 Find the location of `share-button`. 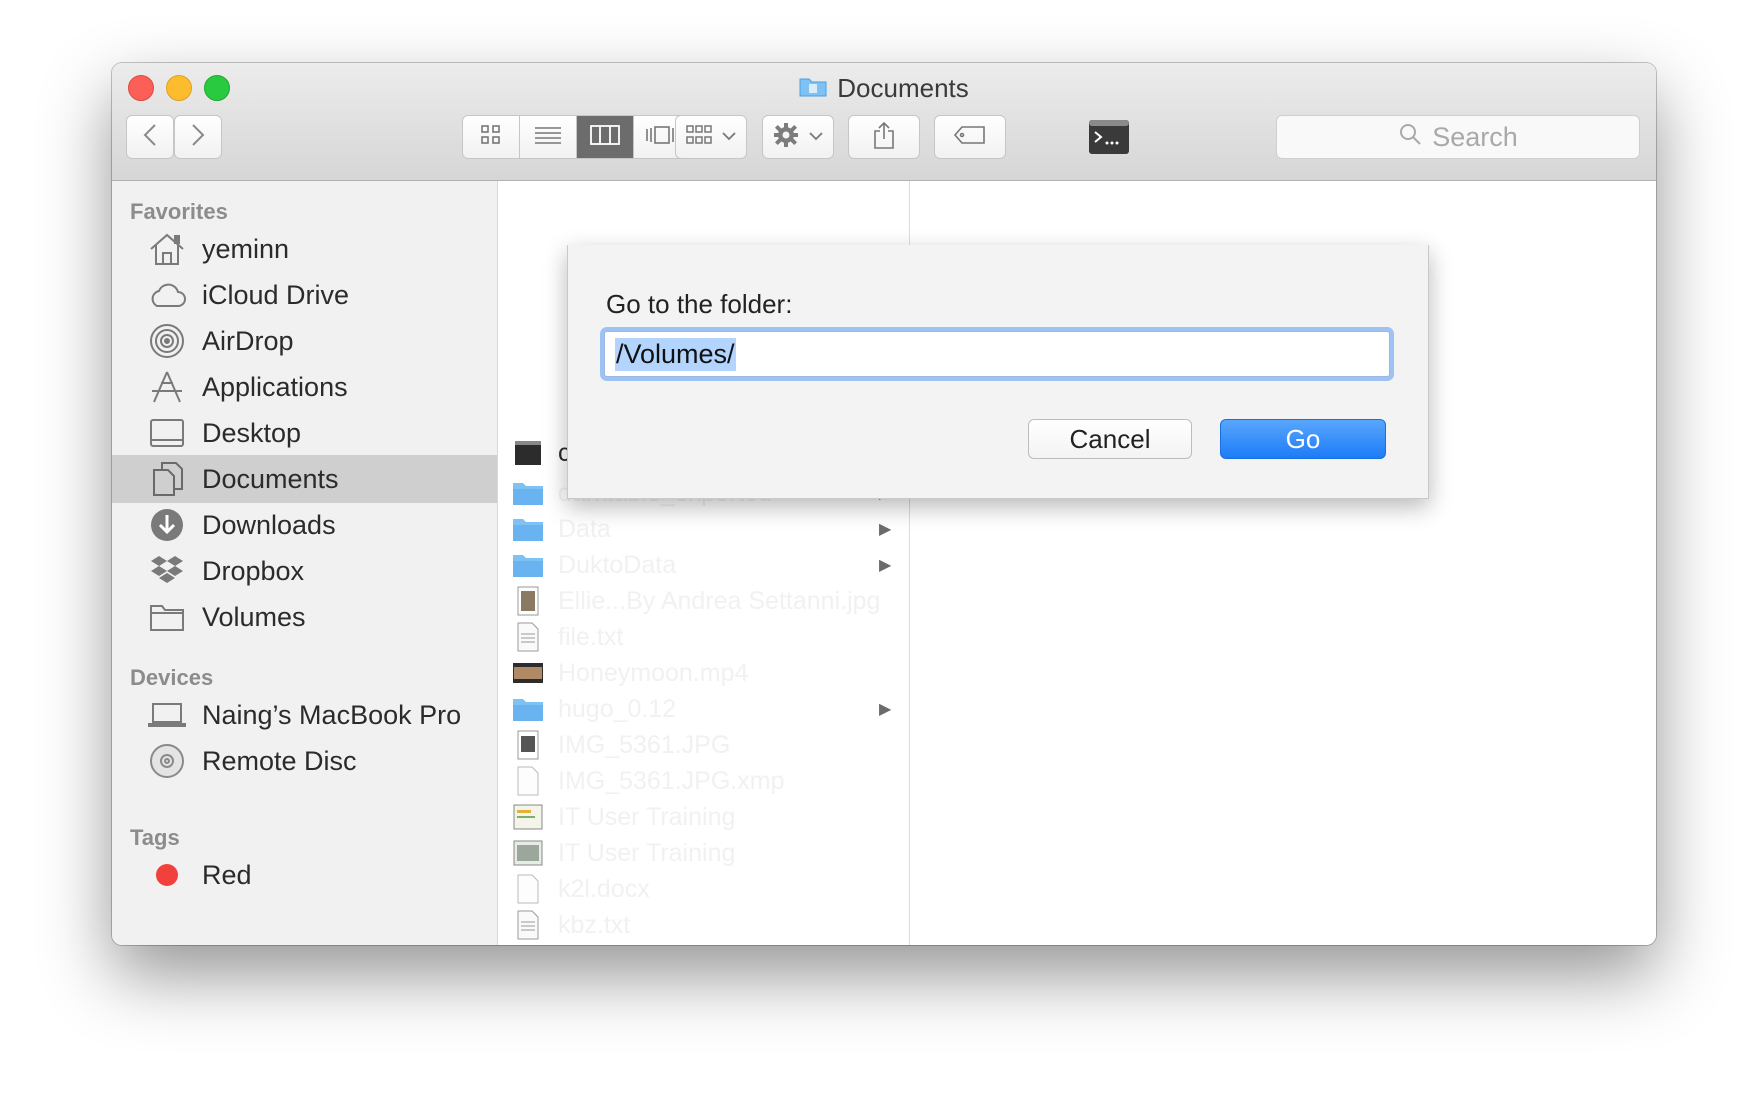

share-button is located at coordinates (884, 137).